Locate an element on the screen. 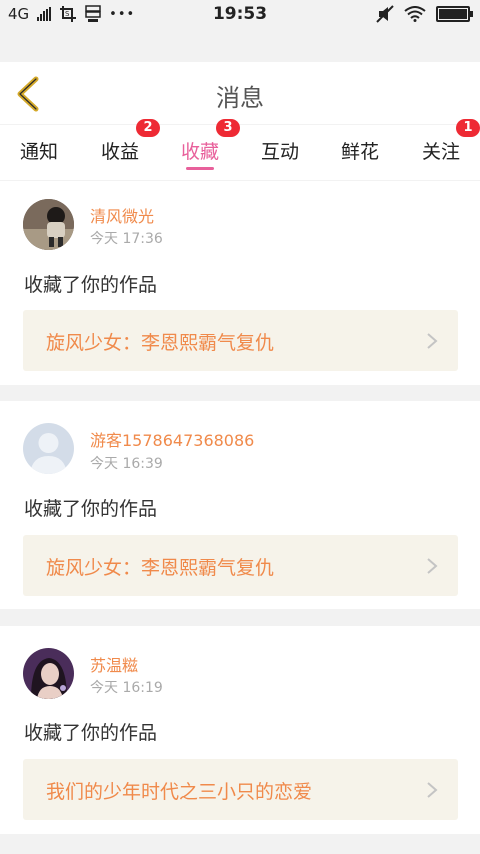  username: 游客1578647368086 is located at coordinates (172, 439).